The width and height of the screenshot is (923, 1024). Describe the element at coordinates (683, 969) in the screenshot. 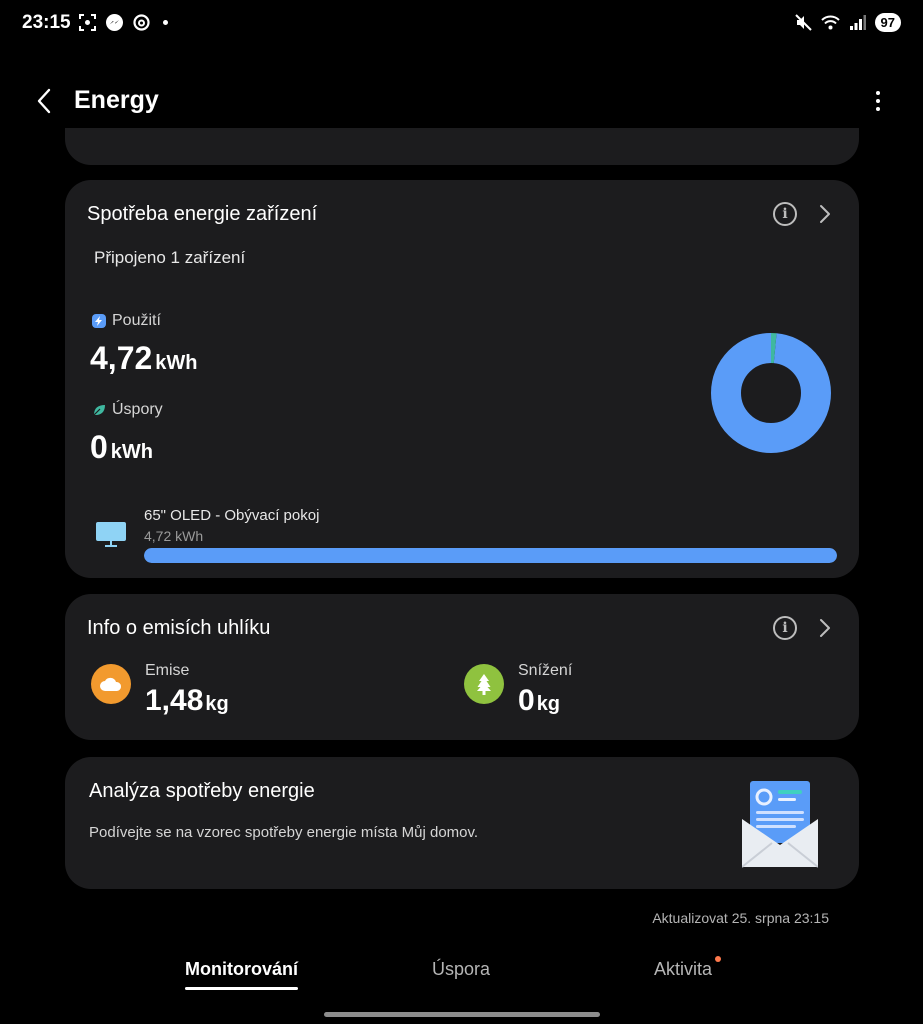

I see `tab-activity-label: Aktivita` at that location.